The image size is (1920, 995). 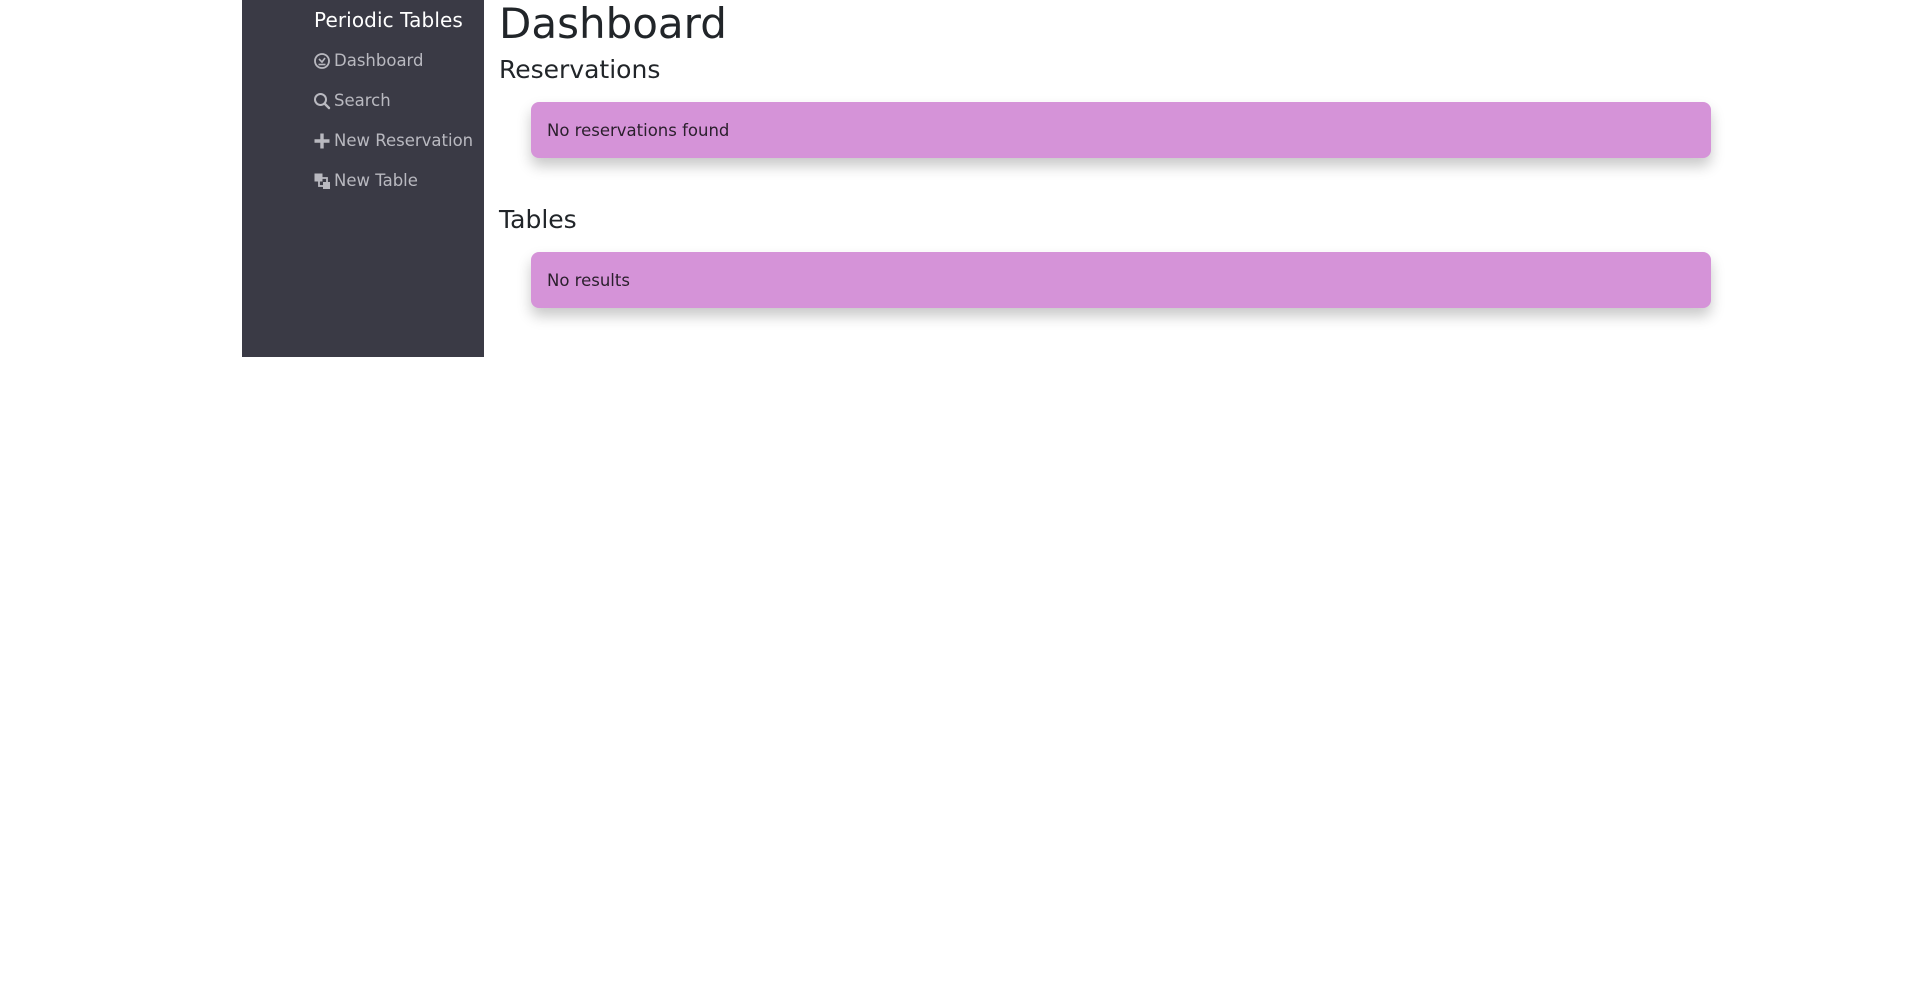 I want to click on sidebar-item-new-reservation: New Reservation, so click(x=393, y=140).